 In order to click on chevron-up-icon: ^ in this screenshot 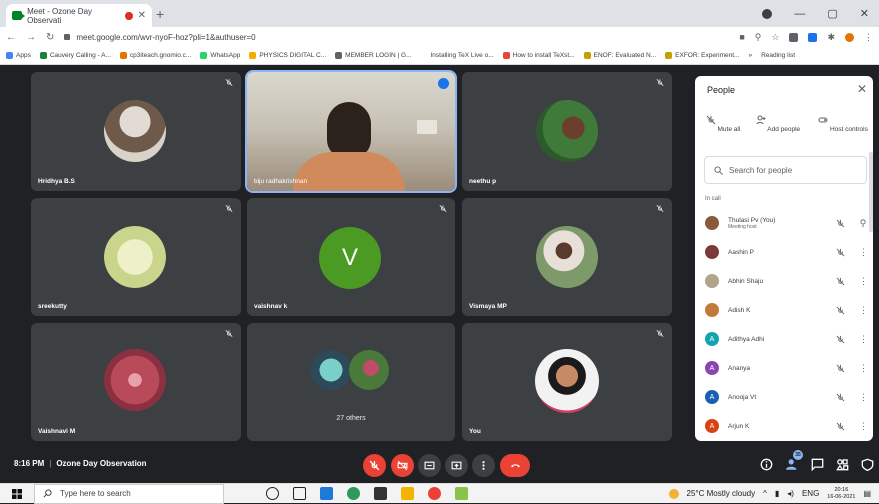, I will do `click(765, 493)`.